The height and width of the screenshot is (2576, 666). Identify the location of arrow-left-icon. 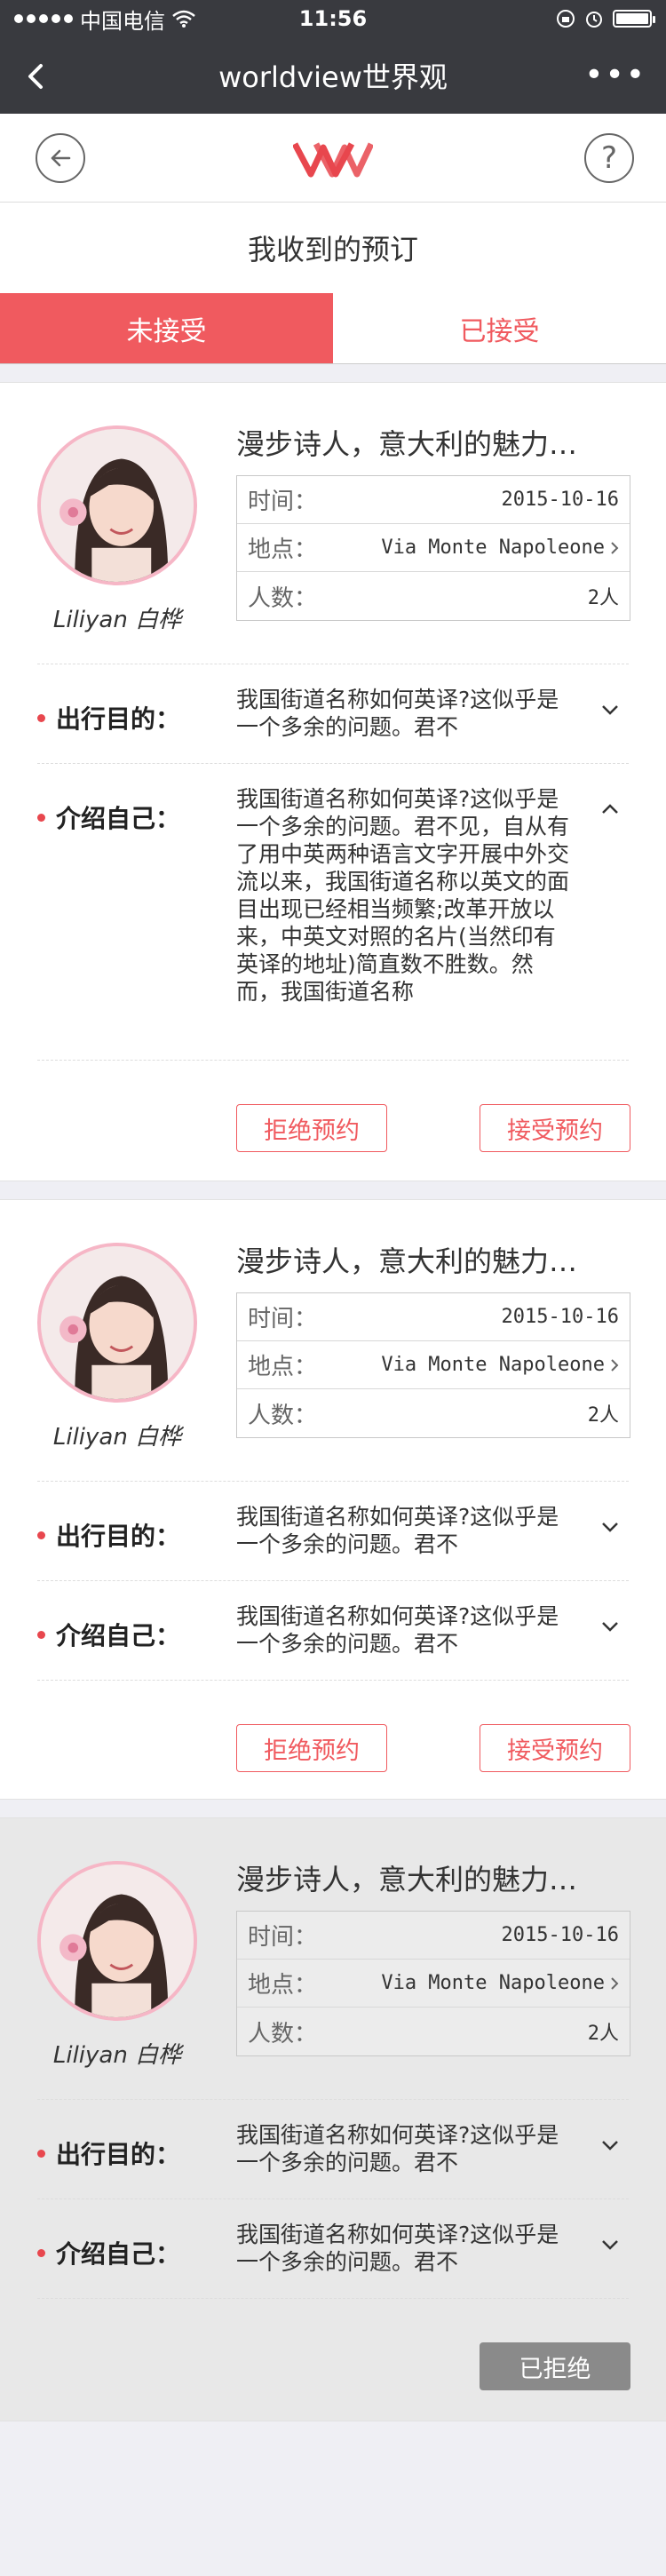
(61, 158).